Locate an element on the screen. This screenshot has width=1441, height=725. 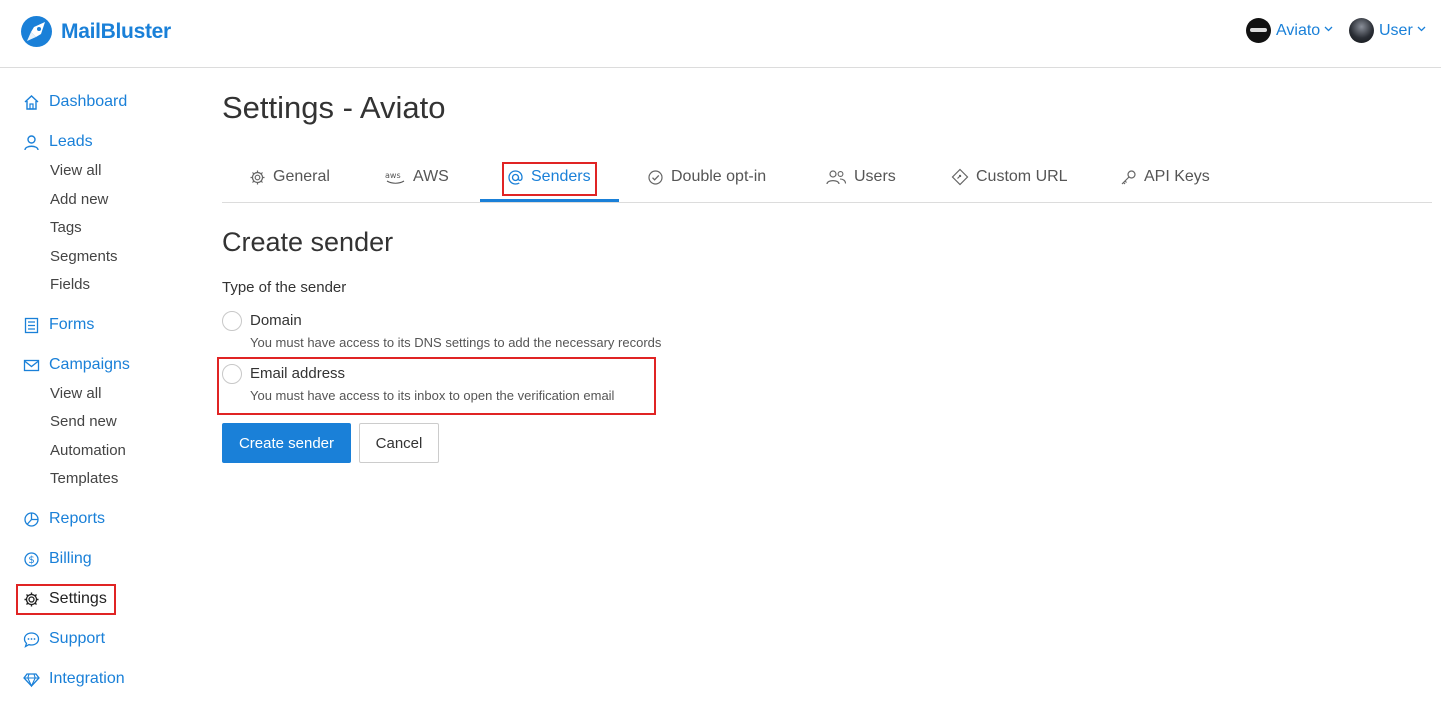
sender-type-label: Type of the sender is located at coordinates (284, 287).